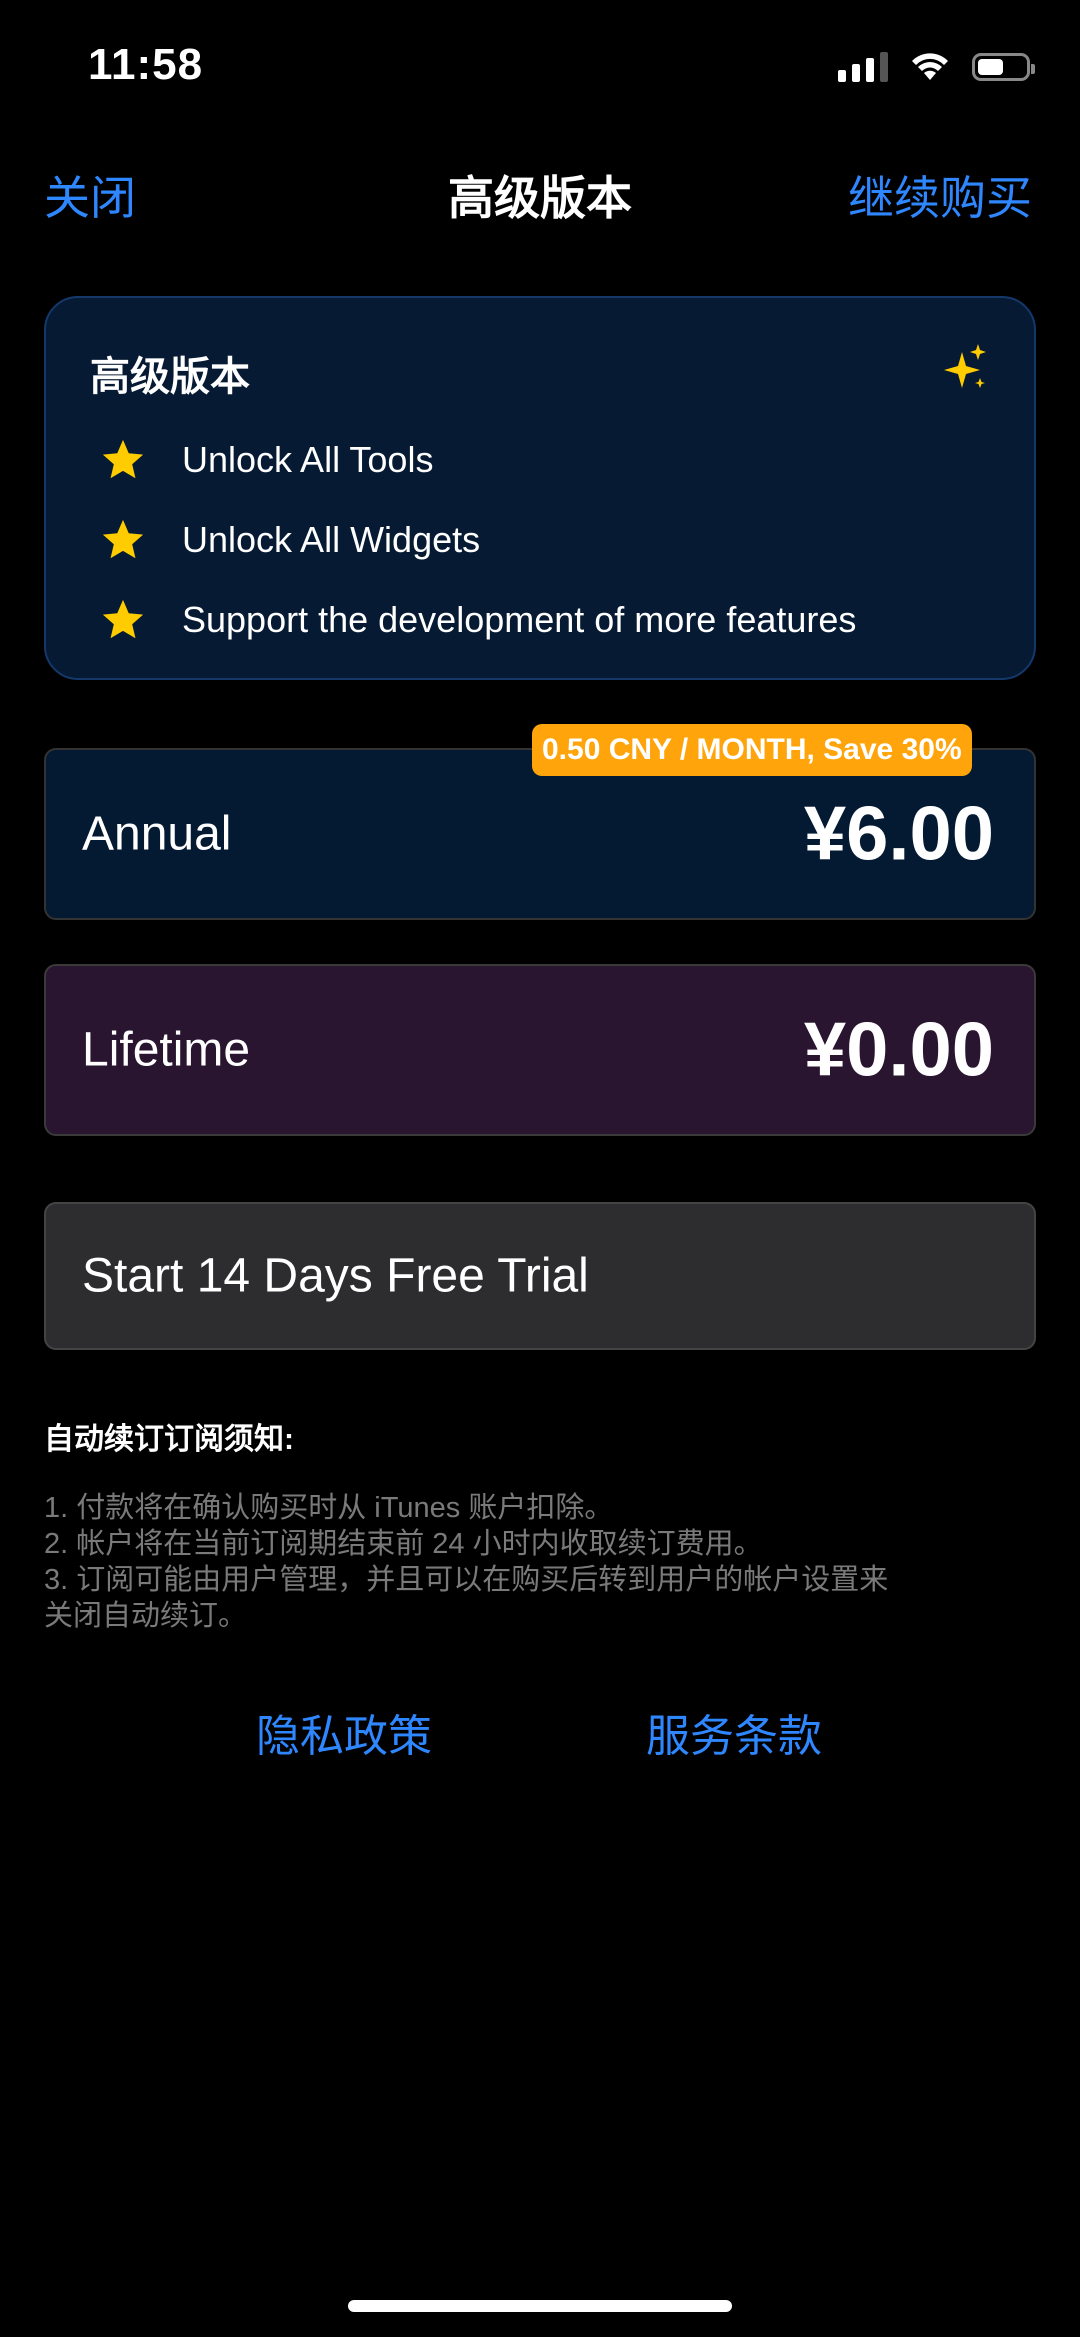 The image size is (1080, 2337). I want to click on feature-text: Unlock All Tools, so click(308, 459).